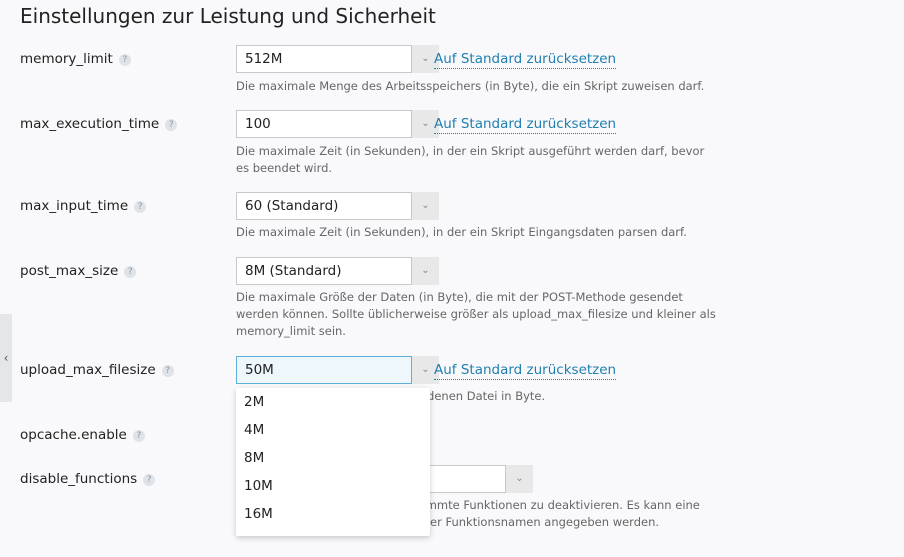 The image size is (904, 557). Describe the element at coordinates (324, 59) in the screenshot. I see `memory-limit-input: 512M` at that location.